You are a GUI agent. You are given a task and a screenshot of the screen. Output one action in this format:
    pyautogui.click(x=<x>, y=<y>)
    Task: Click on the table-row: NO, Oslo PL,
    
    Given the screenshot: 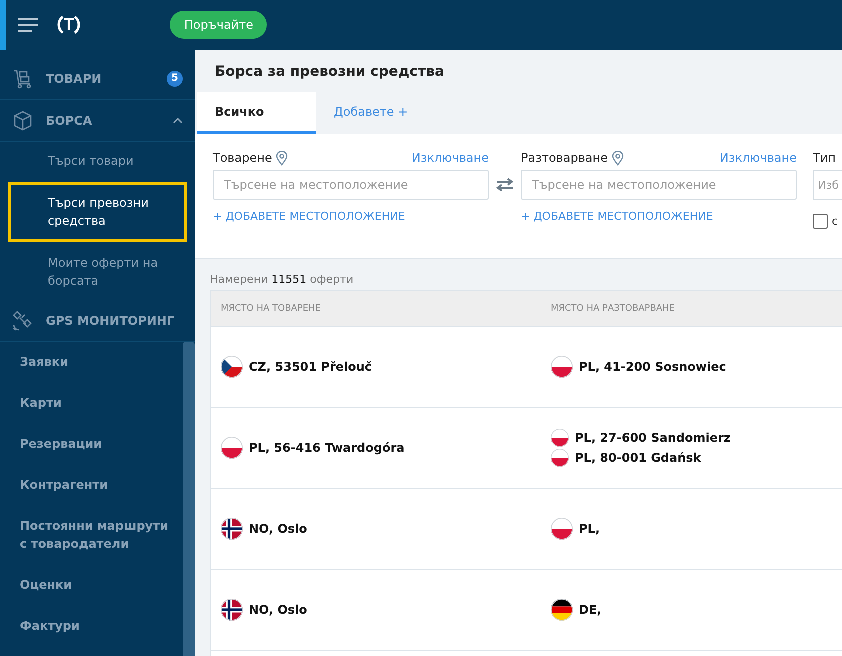 What is the action you would take?
    pyautogui.click(x=526, y=529)
    